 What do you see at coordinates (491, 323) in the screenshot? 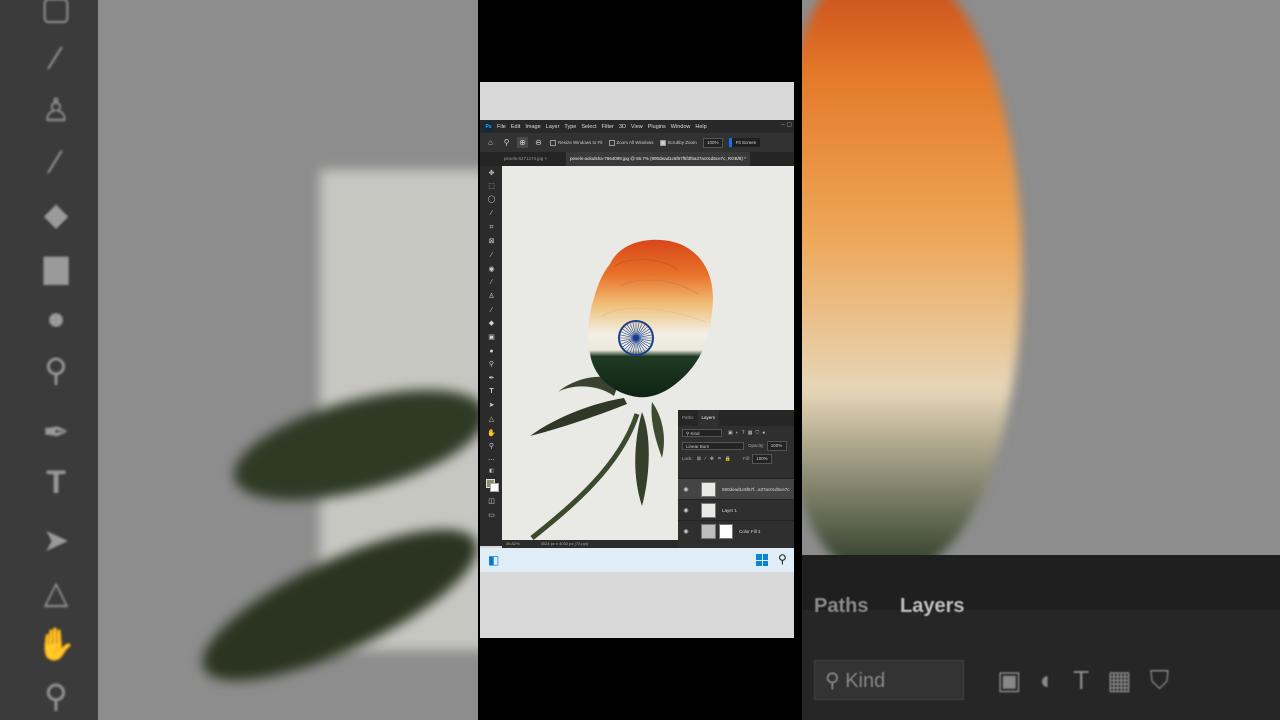
I see `eraser-tool-icon: ◆` at bounding box center [491, 323].